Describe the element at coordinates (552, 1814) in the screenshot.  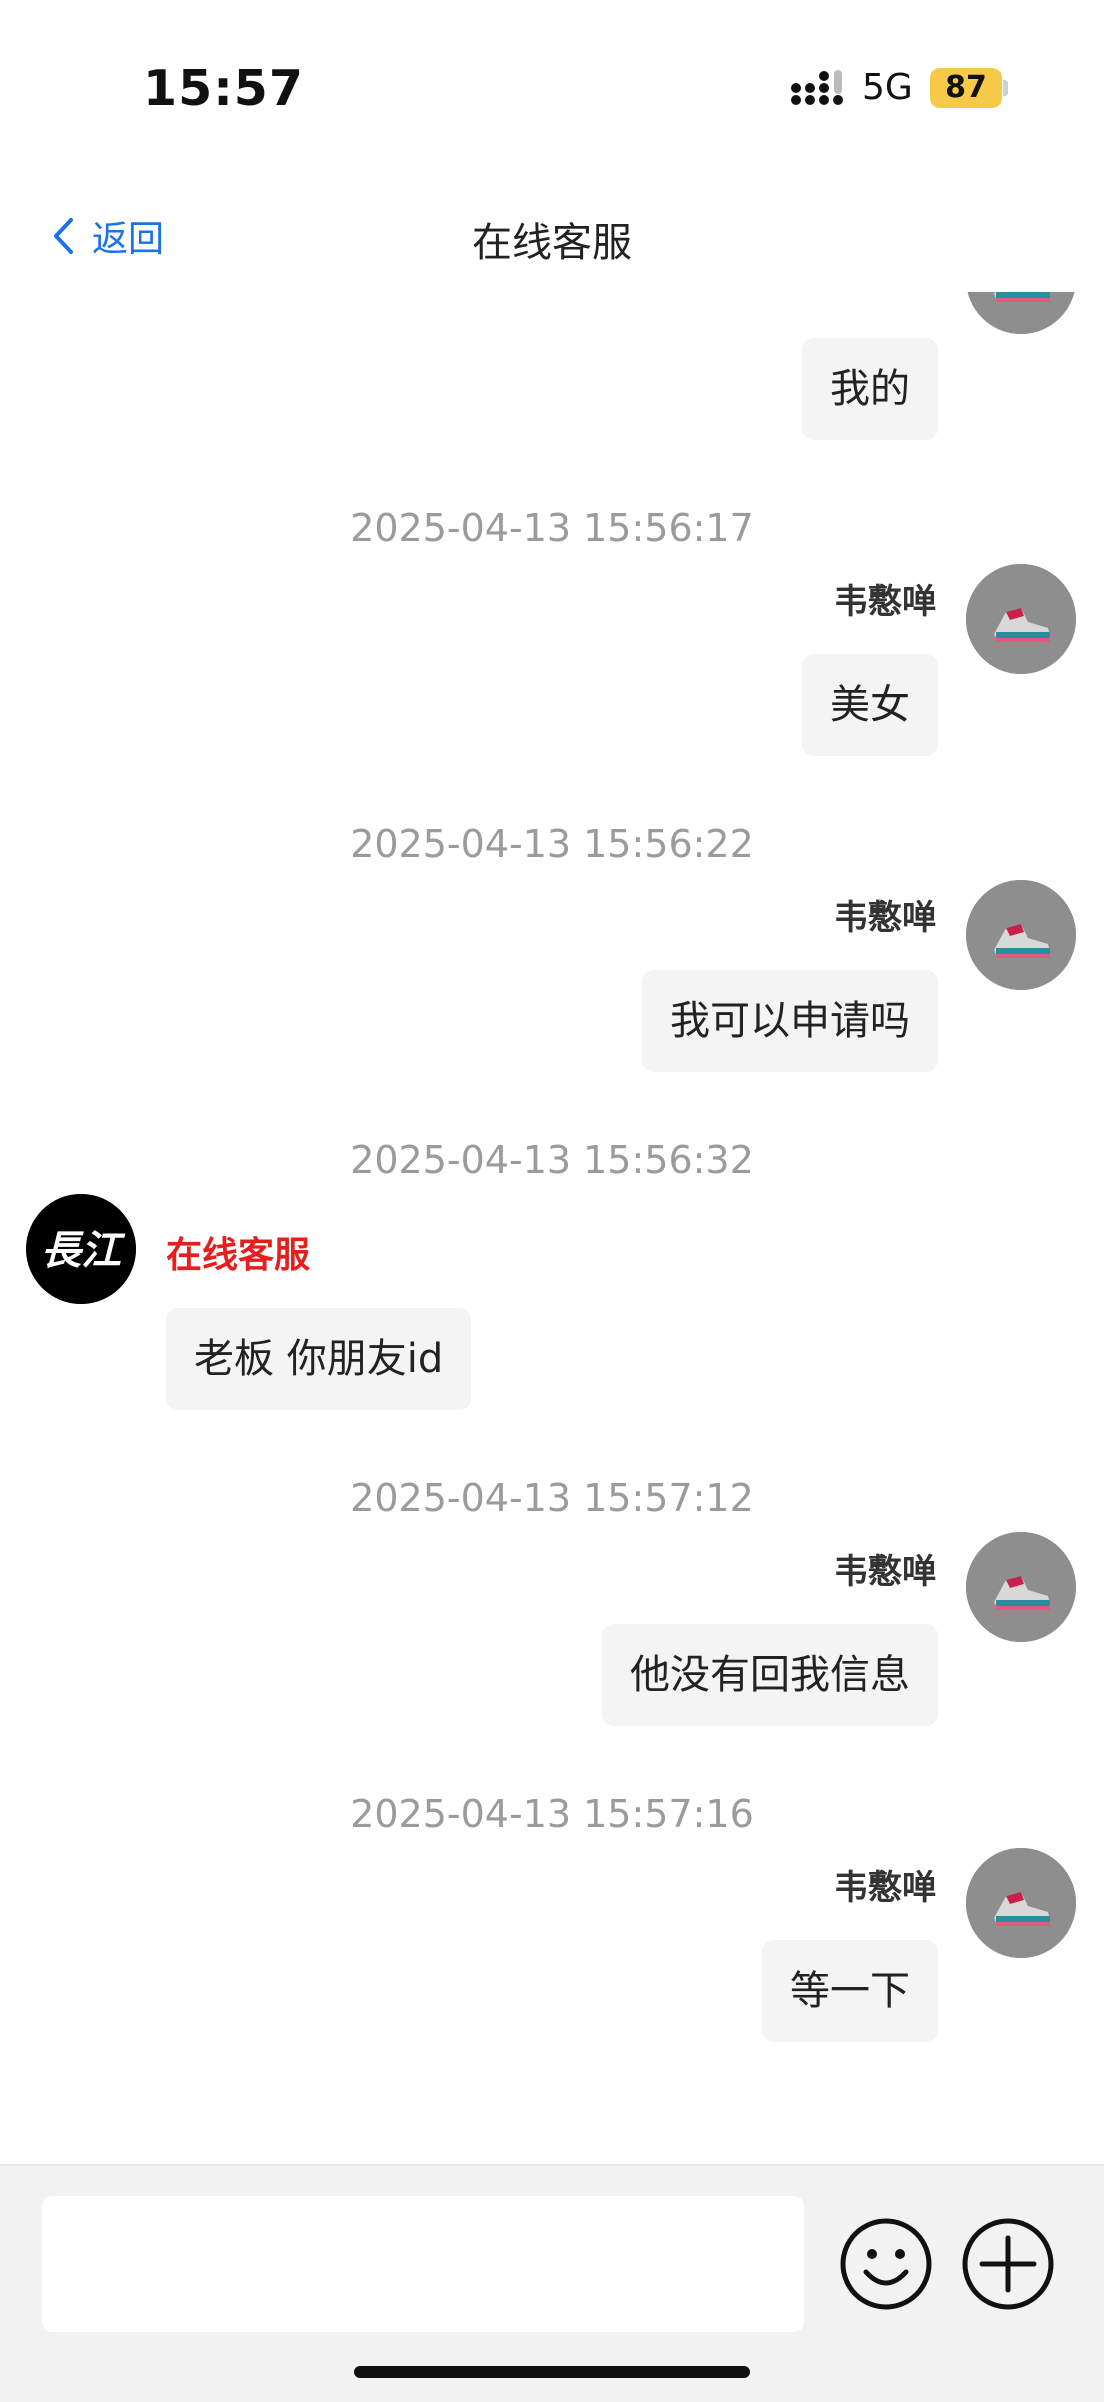
I see `message-timestamp: 2025-04-13 15:57:16` at that location.